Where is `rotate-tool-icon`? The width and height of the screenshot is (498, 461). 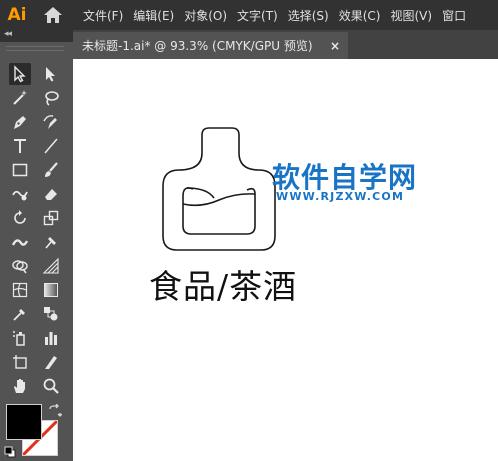 rotate-tool-icon is located at coordinates (20, 218).